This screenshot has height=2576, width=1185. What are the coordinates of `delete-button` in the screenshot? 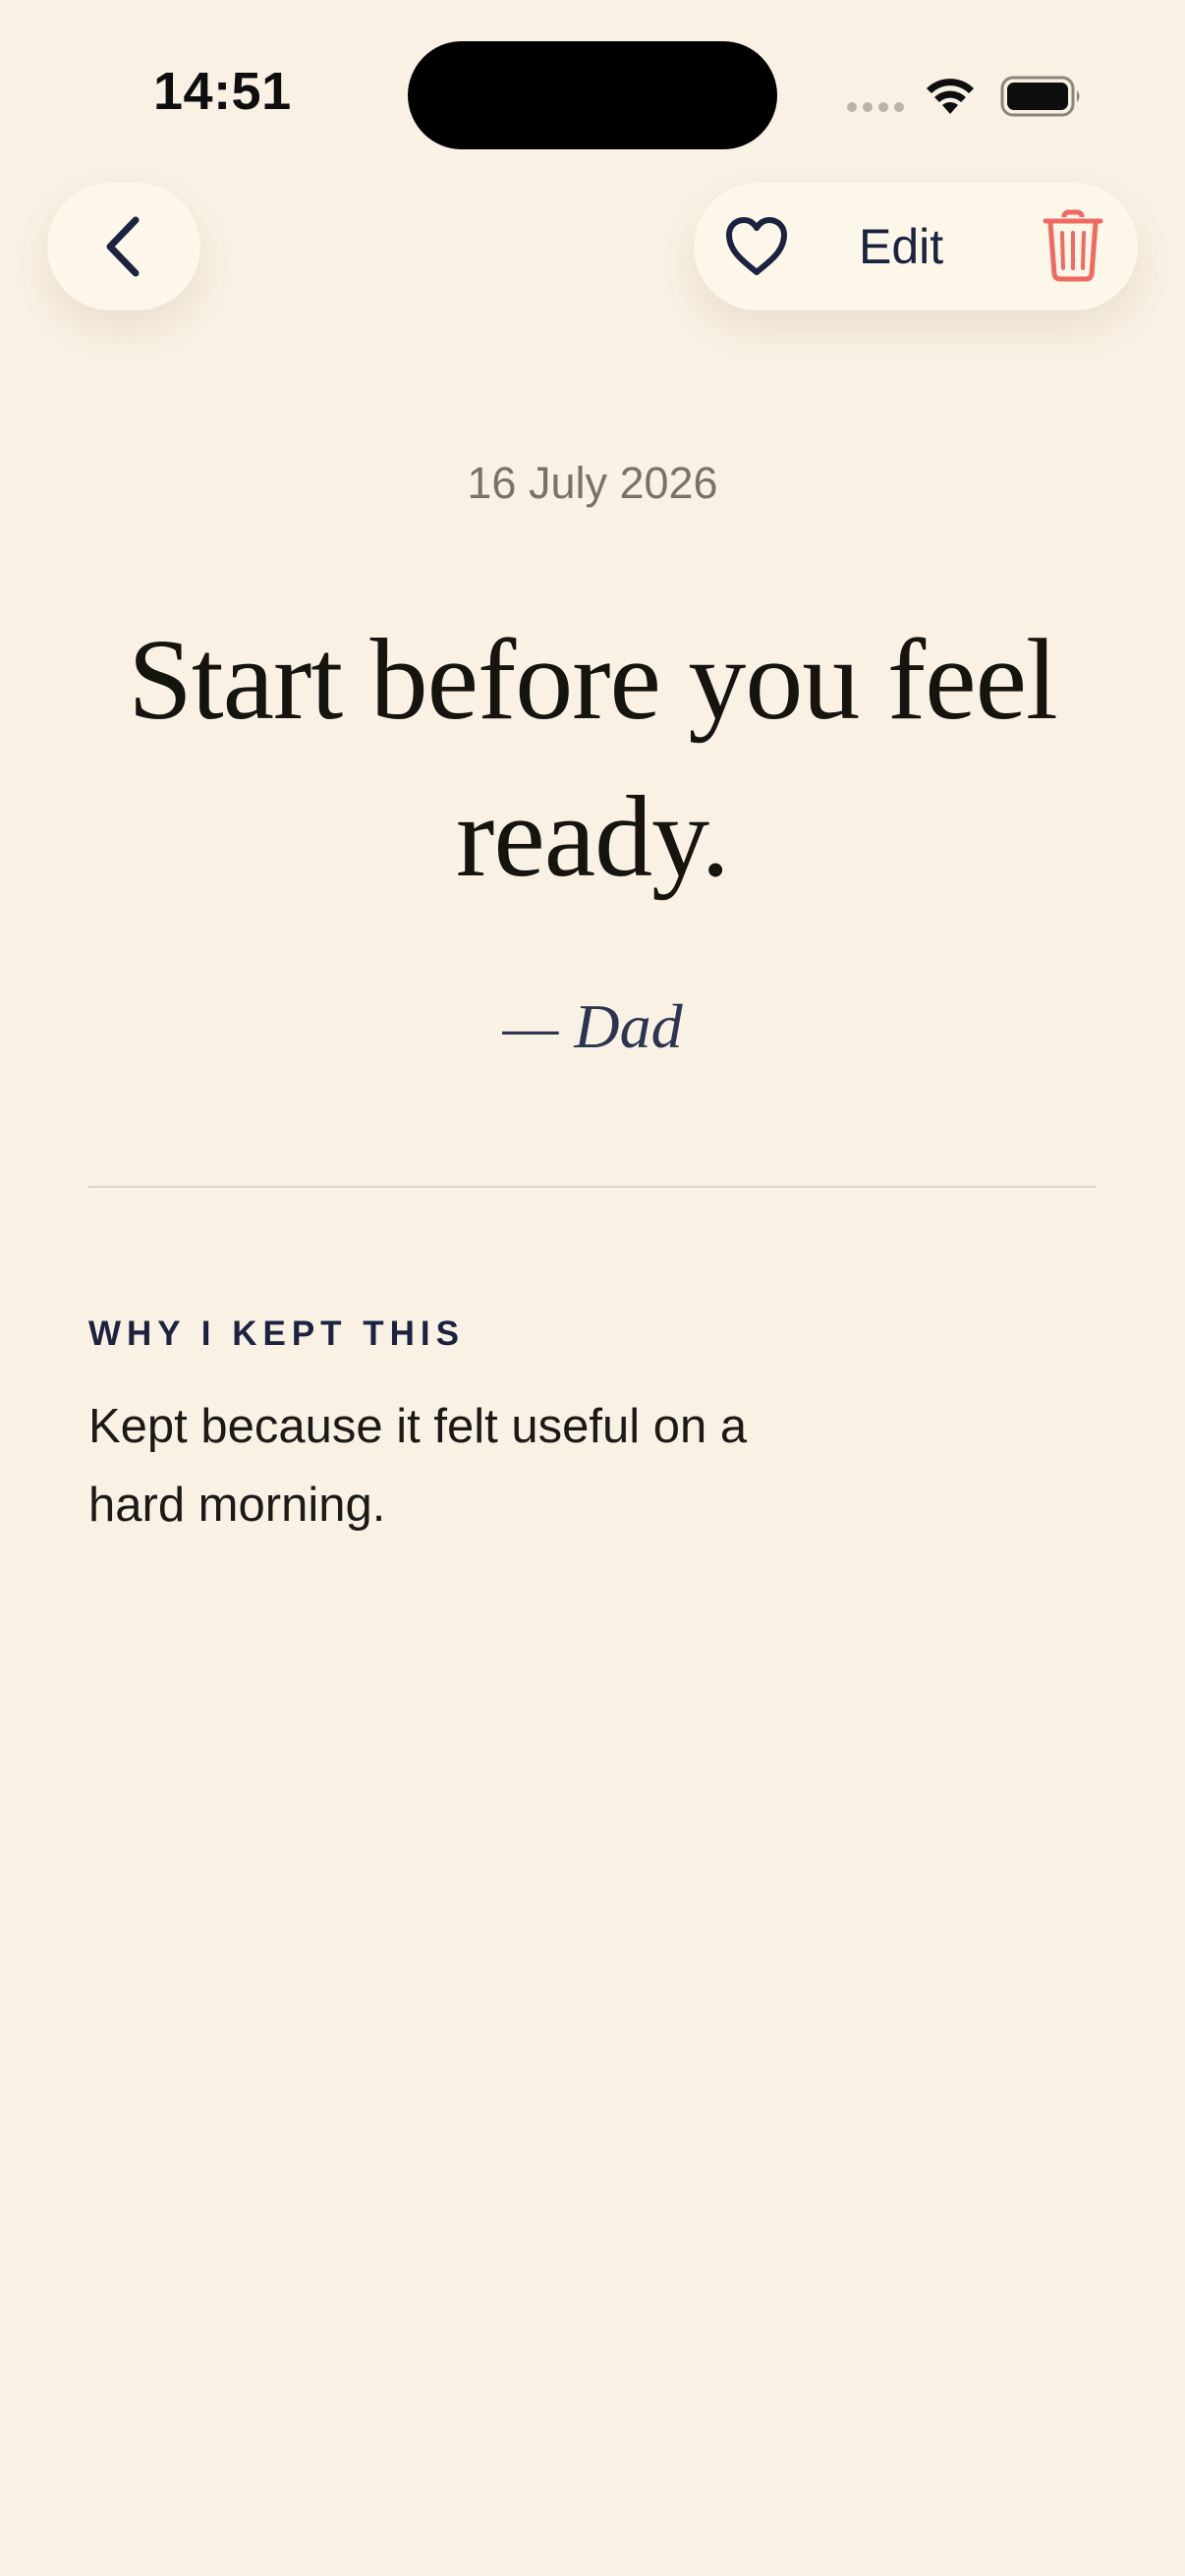 It's located at (1073, 245).